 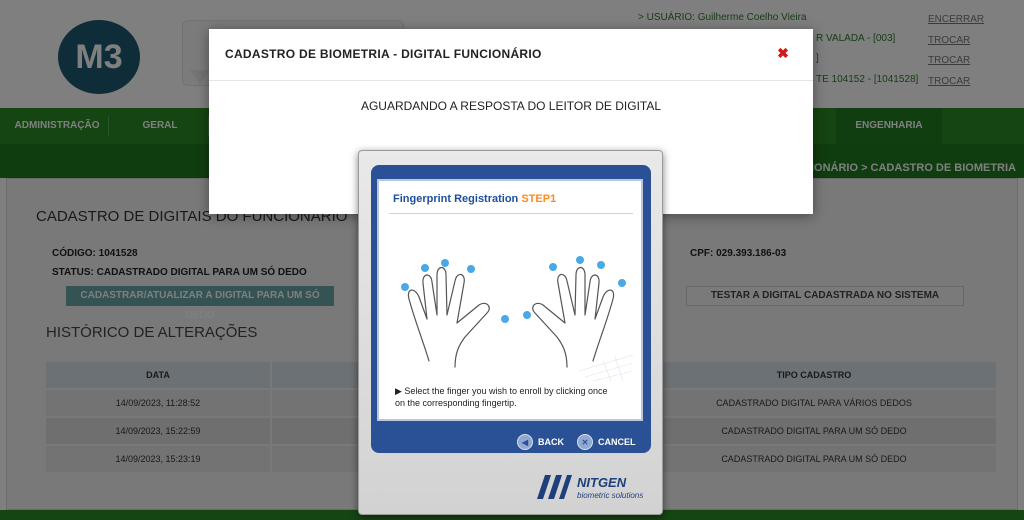 What do you see at coordinates (527, 315) in the screenshot?
I see `fingertip-right-thumb` at bounding box center [527, 315].